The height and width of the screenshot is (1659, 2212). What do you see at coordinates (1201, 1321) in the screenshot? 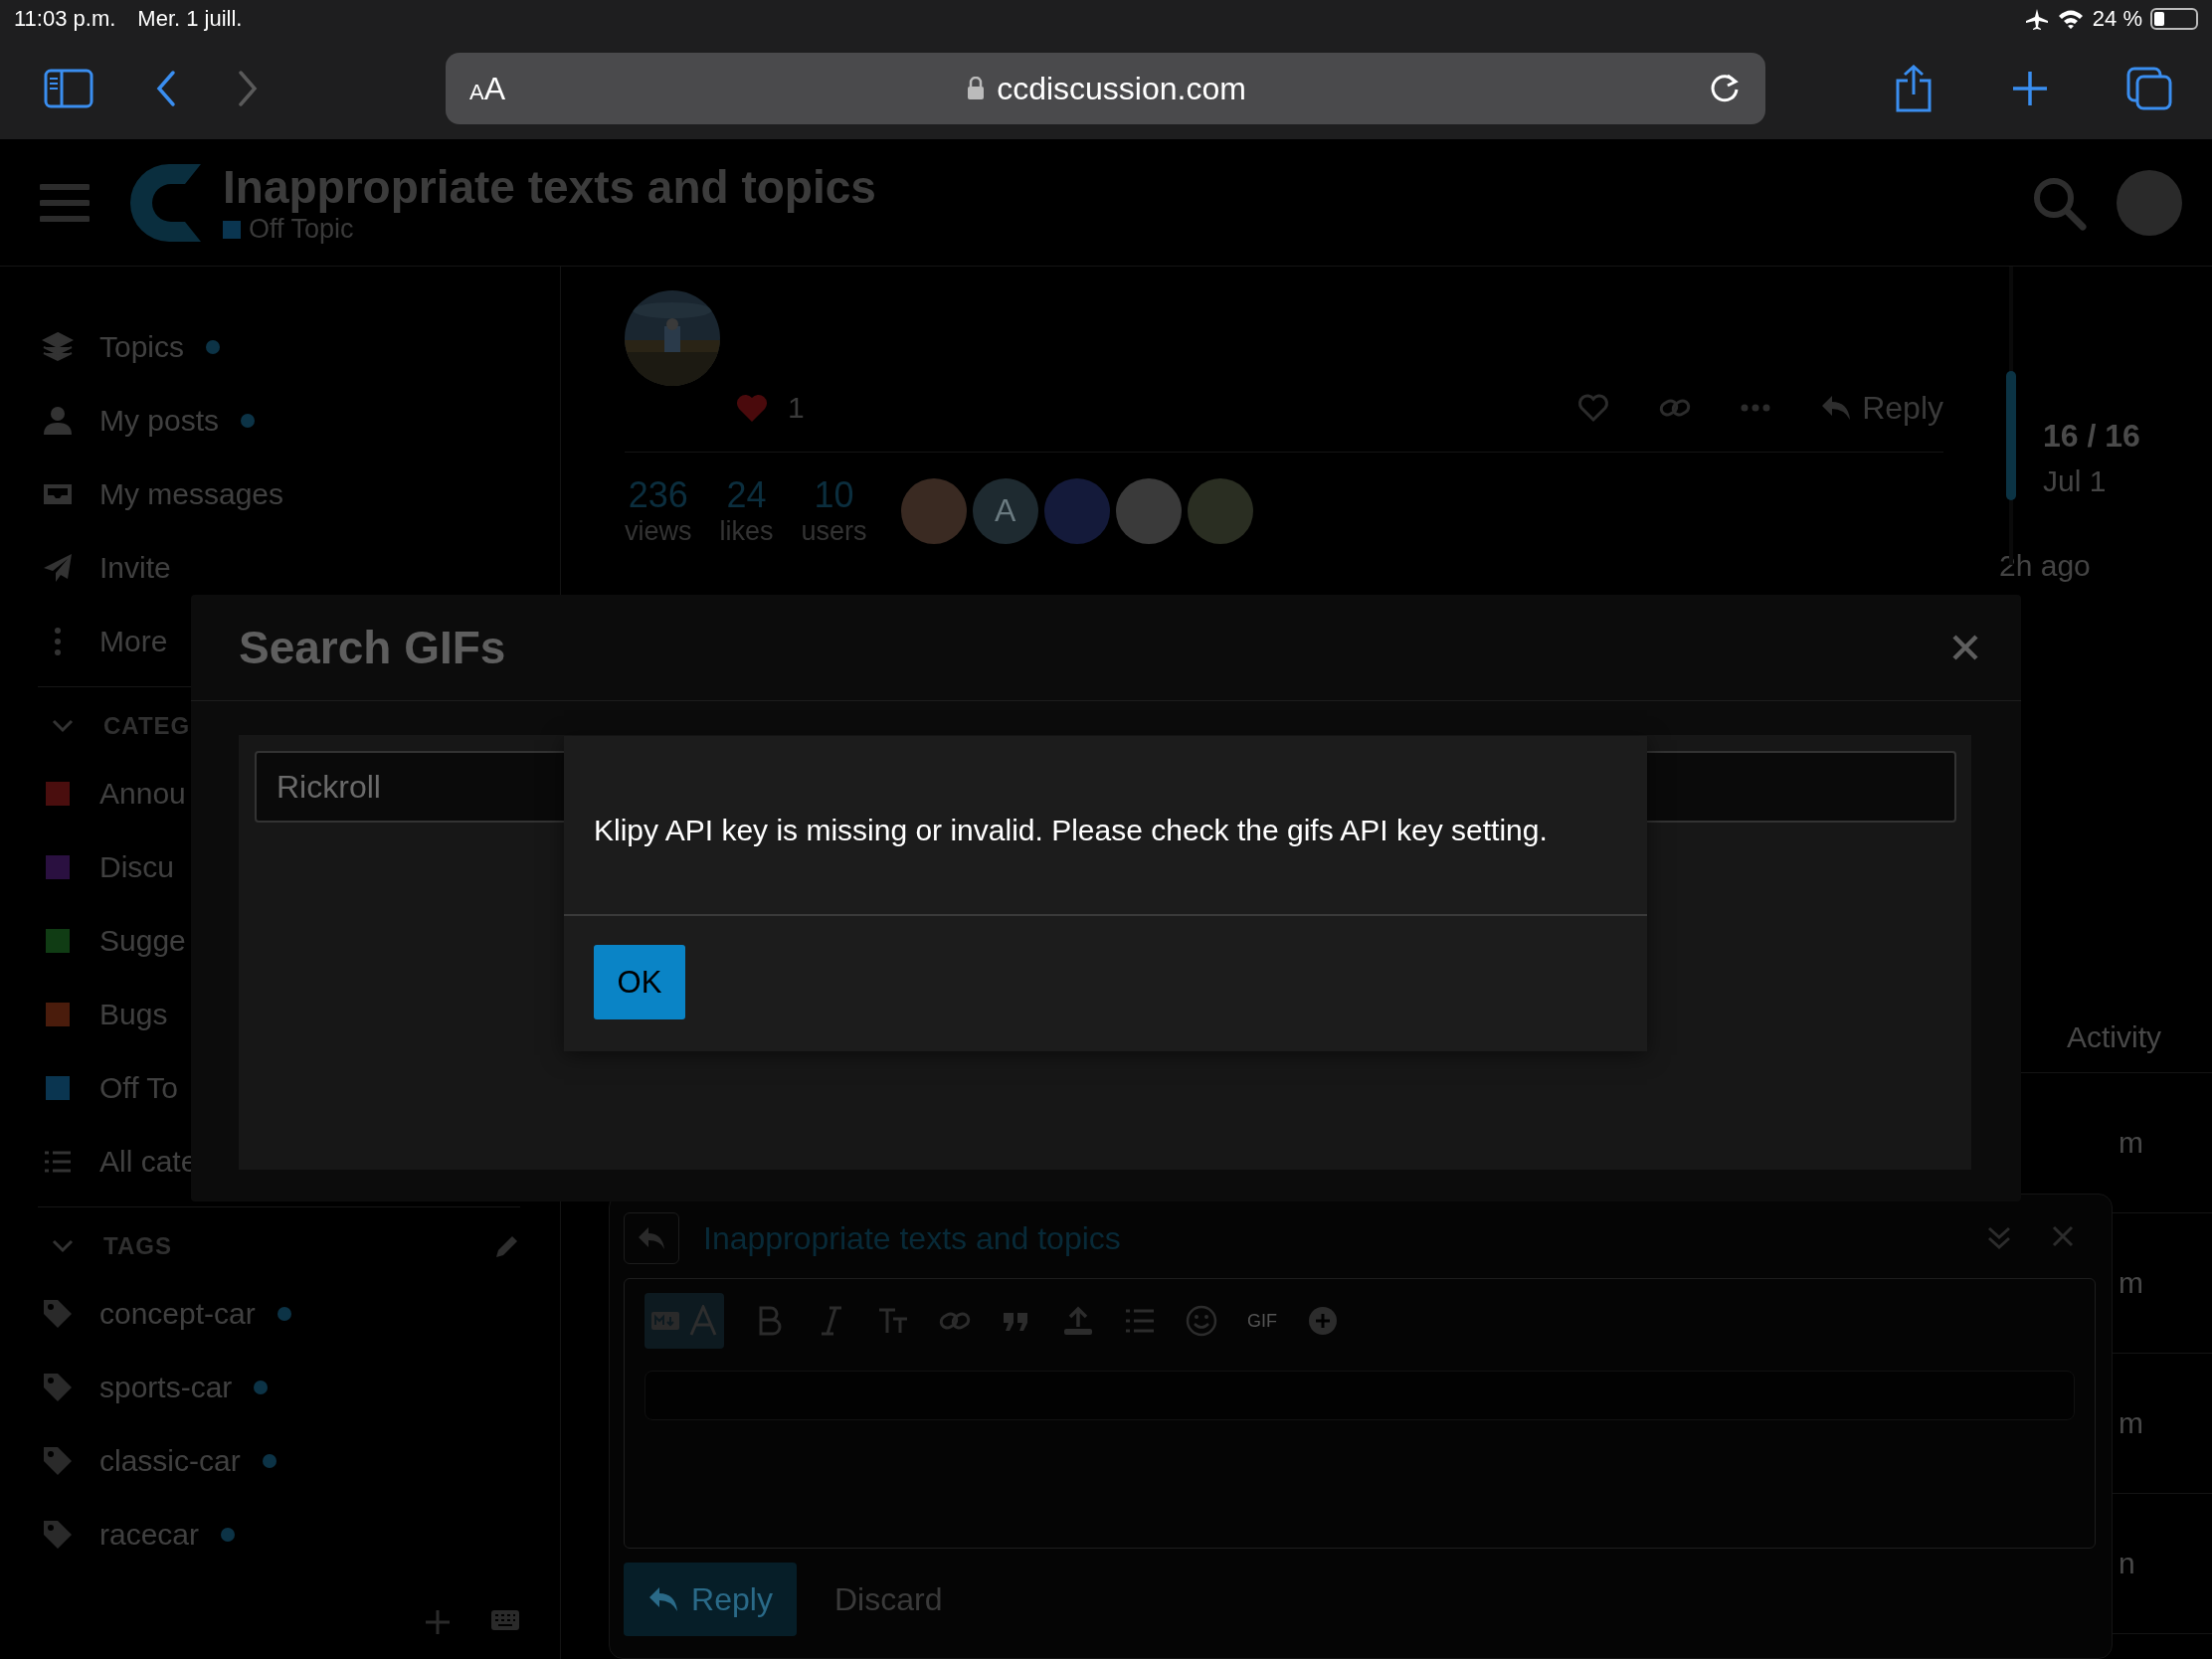
I see `smiley-icon` at bounding box center [1201, 1321].